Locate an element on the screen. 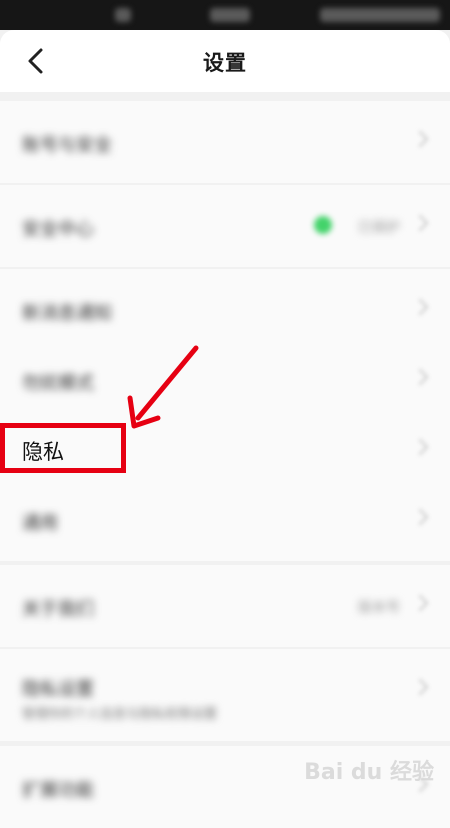 Image resolution: width=450 pixels, height=828 pixels. settings-row: 安全中心 已保护 is located at coordinates (225, 226).